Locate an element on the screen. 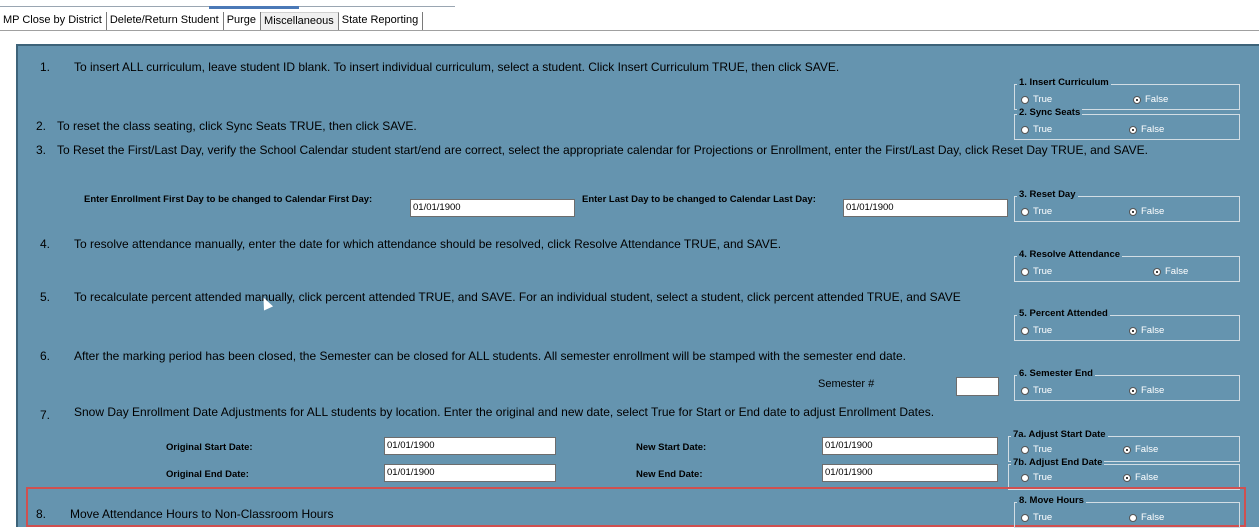  original-start-date-input: 01/01/1900 is located at coordinates (470, 446).